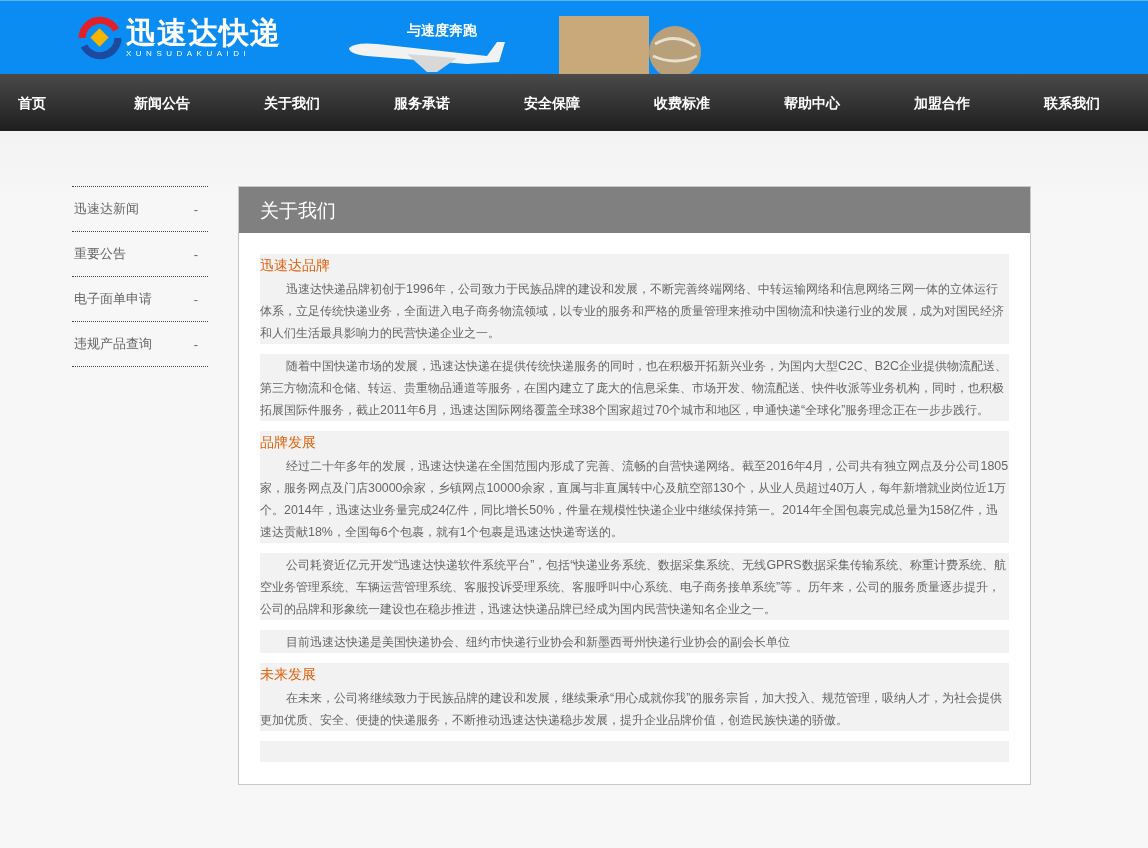 Image resolution: width=1148 pixels, height=848 pixels. I want to click on nav-link: 首页, so click(32, 102).